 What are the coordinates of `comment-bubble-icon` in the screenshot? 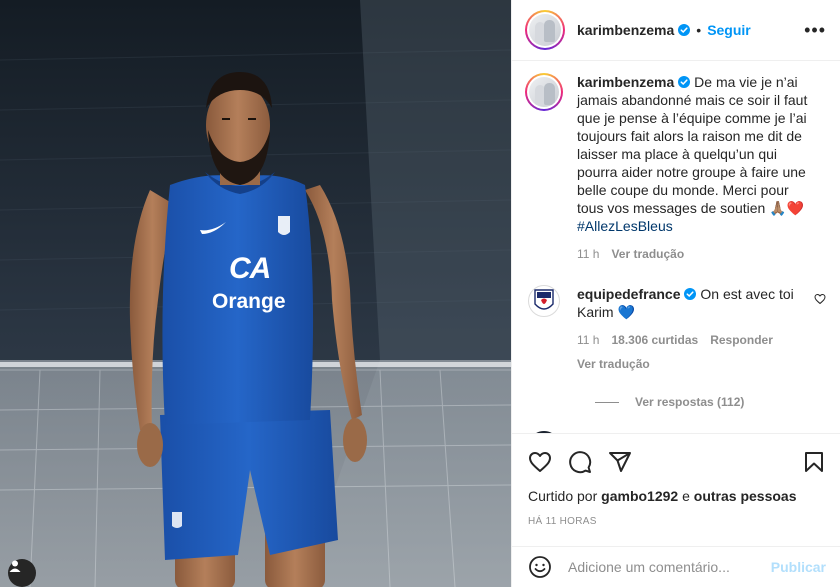 It's located at (580, 462).